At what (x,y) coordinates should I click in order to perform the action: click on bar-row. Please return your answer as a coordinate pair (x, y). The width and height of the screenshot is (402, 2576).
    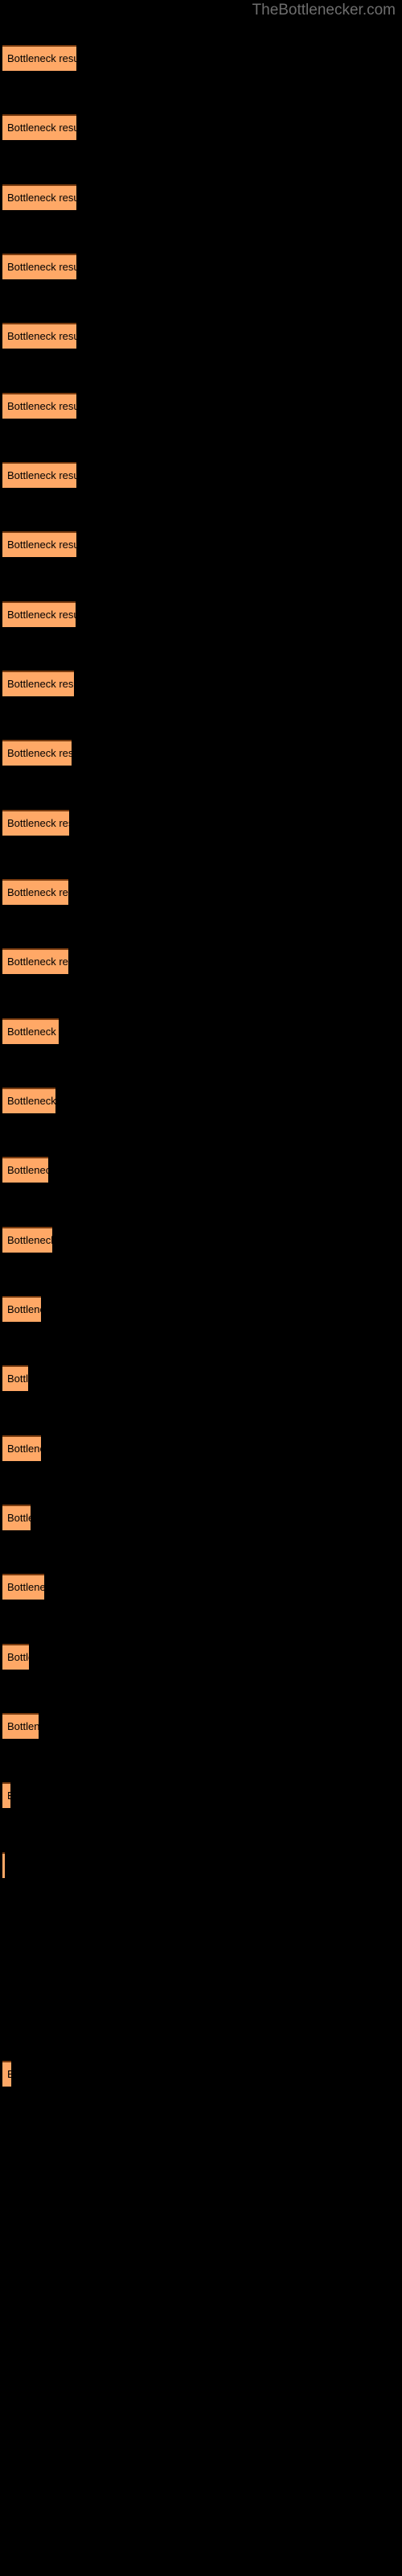
    Looking at the image, I should click on (201, 1935).